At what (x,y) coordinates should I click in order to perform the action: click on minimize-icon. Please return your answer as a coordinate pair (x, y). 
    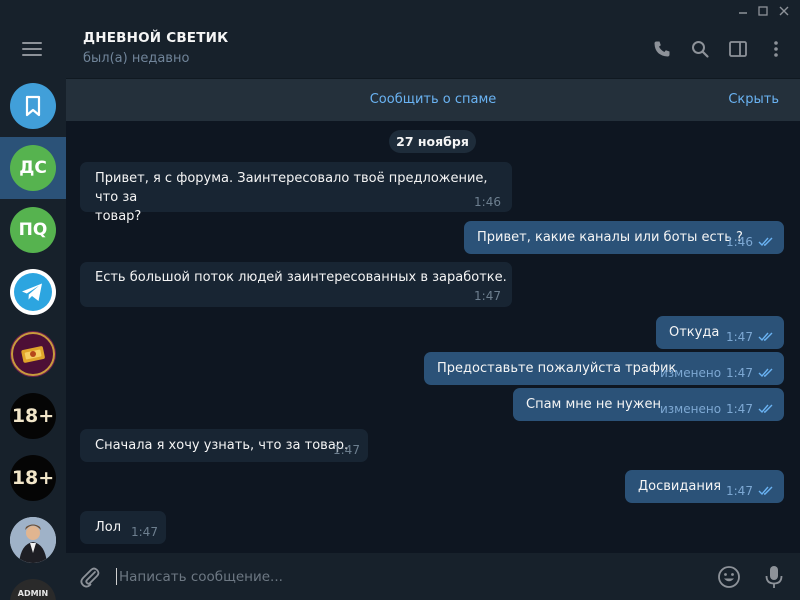
    Looking at the image, I should click on (743, 11).